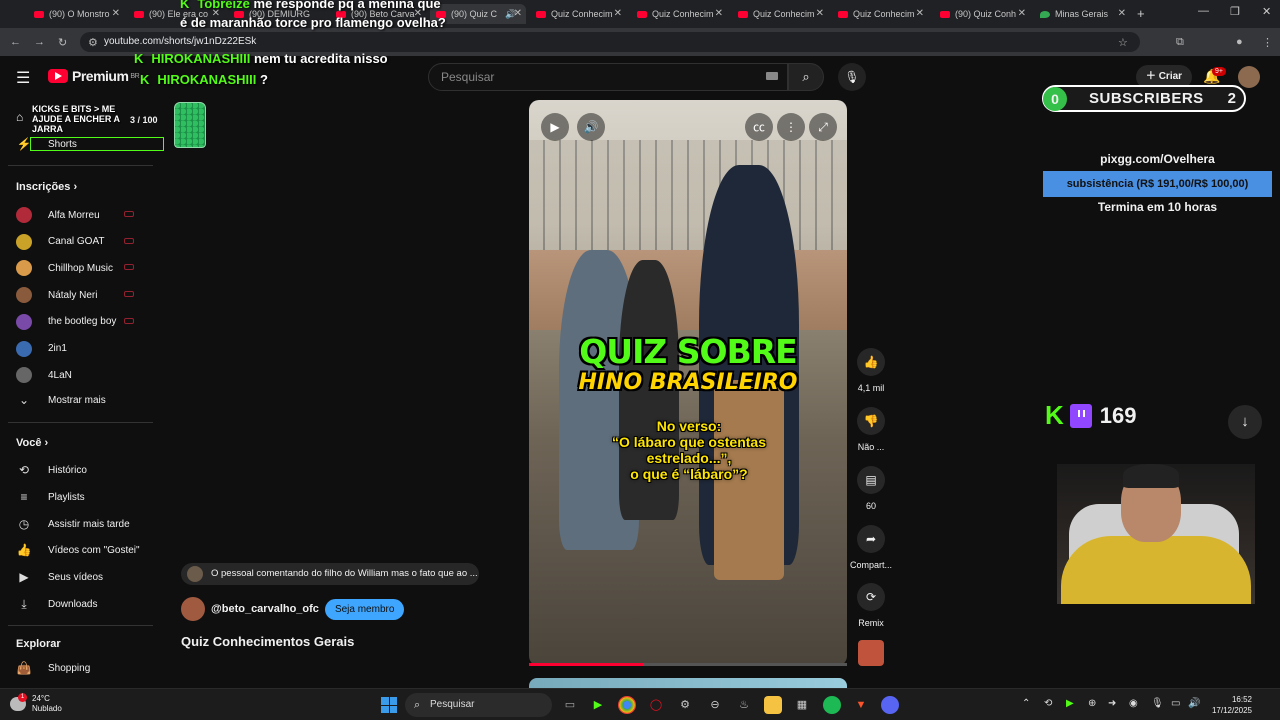  What do you see at coordinates (570, 705) in the screenshot?
I see `task-view-icon: ▭` at bounding box center [570, 705].